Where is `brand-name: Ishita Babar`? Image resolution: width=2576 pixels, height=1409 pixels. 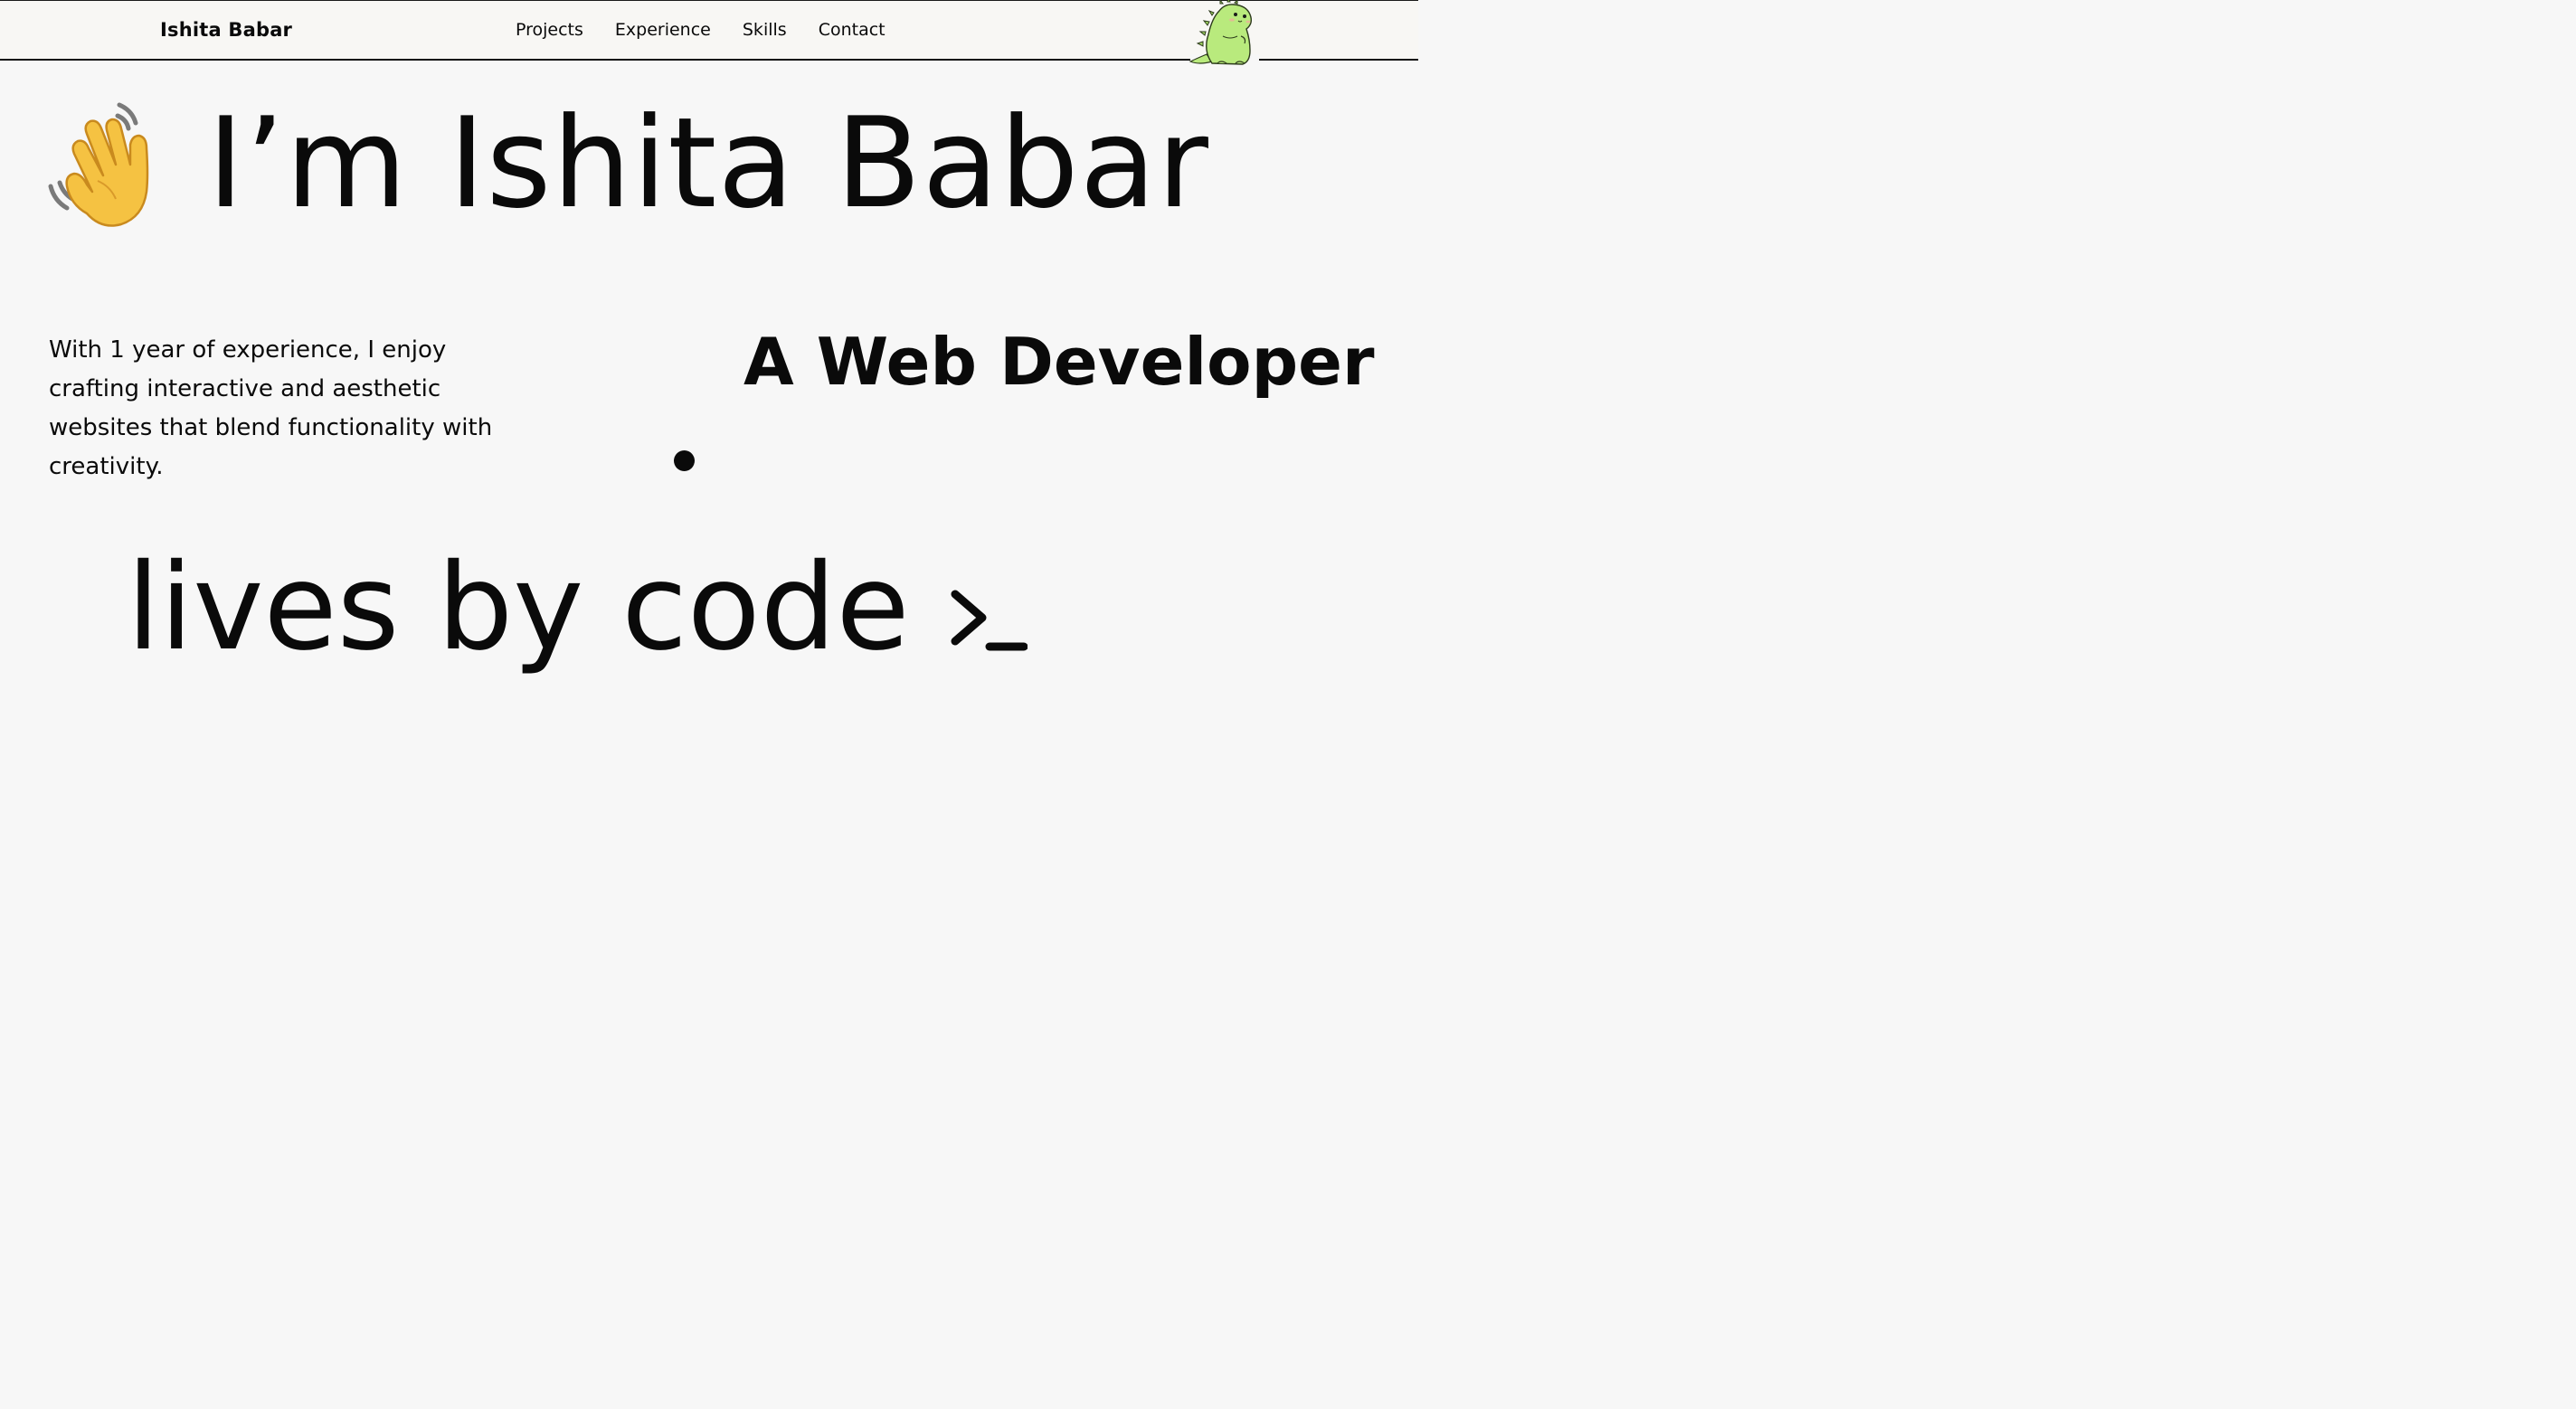 brand-name: Ishita Babar is located at coordinates (226, 30).